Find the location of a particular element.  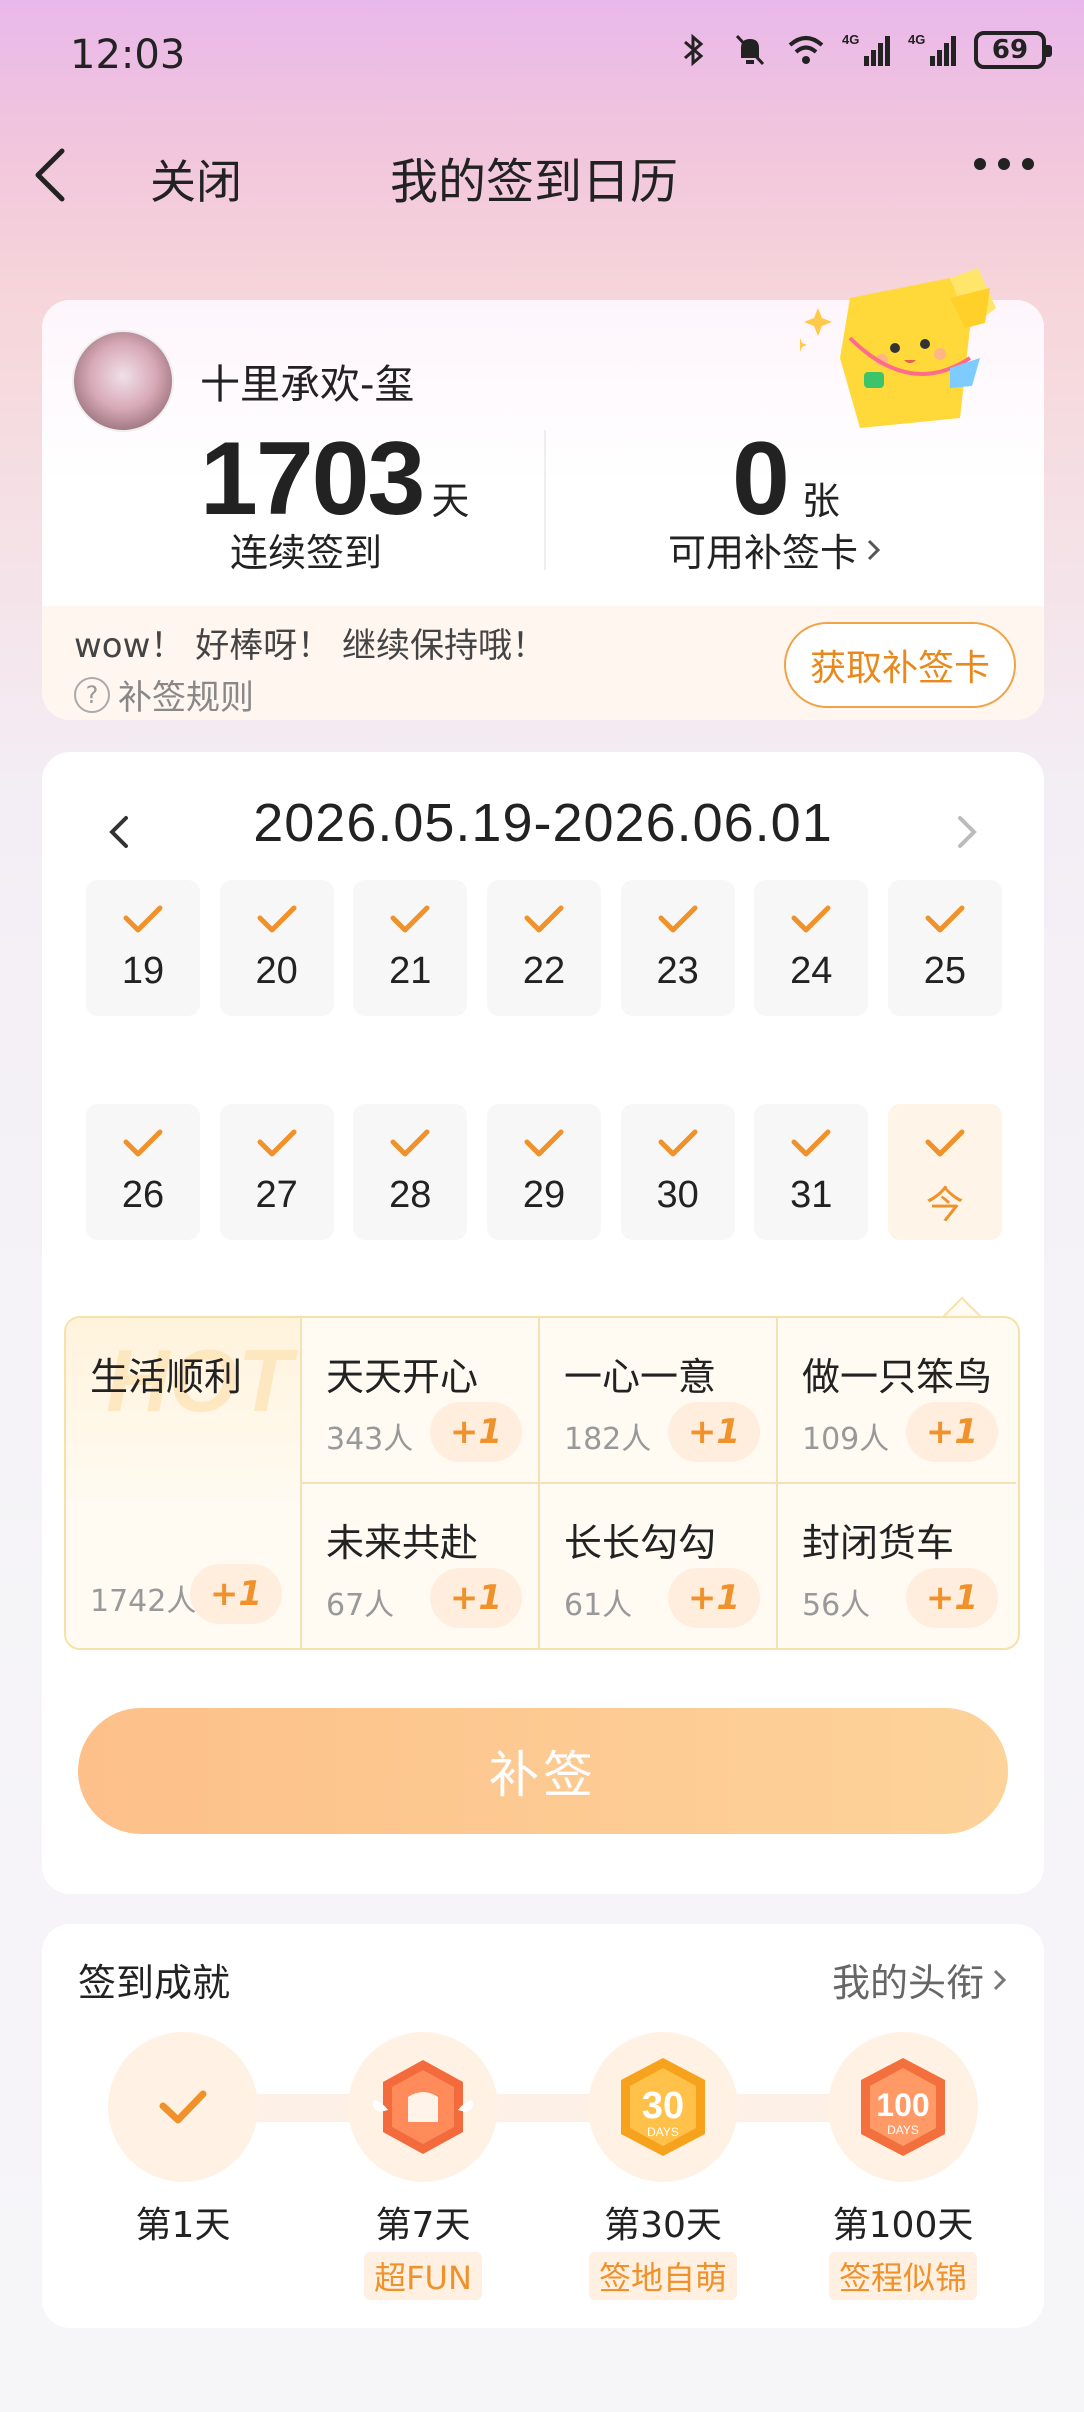

calendar-next-button is located at coordinates (966, 832).